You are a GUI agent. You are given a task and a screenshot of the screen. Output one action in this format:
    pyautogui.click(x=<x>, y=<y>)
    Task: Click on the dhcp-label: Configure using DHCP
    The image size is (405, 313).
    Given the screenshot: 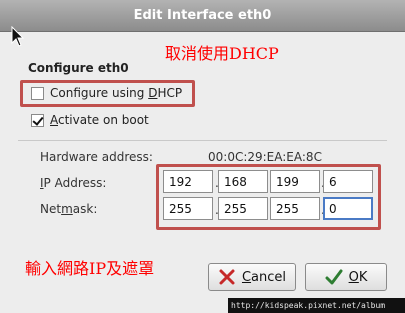 What is the action you would take?
    pyautogui.click(x=116, y=93)
    